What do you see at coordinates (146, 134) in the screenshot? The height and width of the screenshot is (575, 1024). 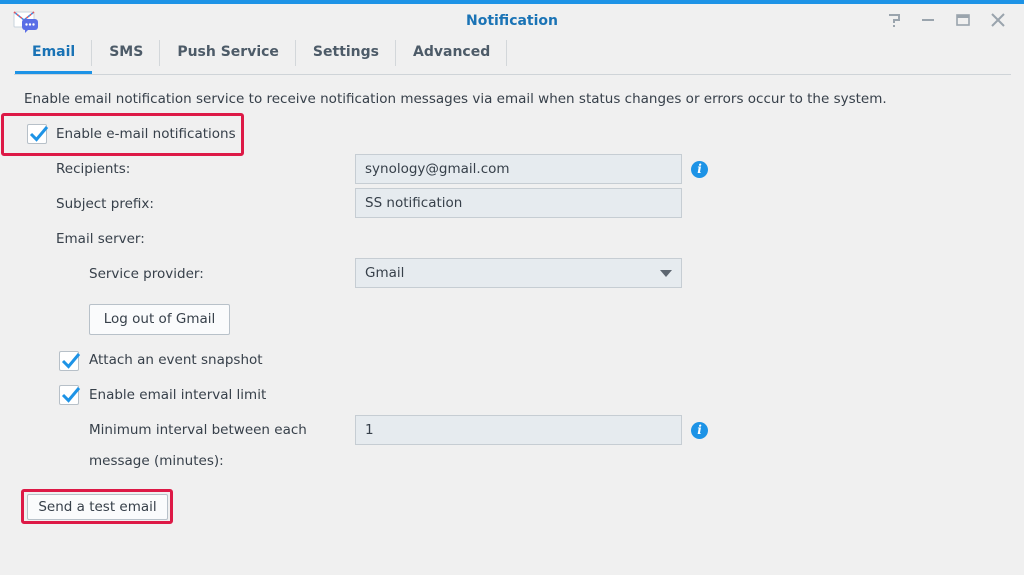 I see `enable-email-label: Enable e-mail notifications` at bounding box center [146, 134].